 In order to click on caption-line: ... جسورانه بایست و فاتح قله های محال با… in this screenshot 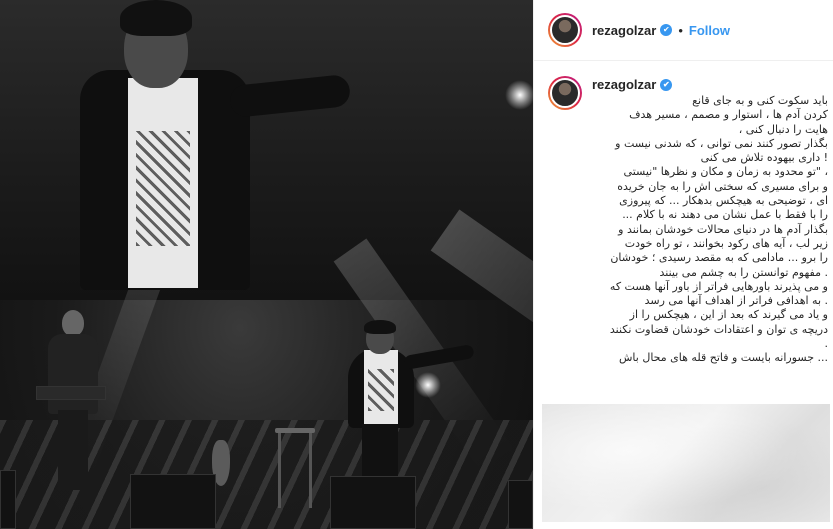, I will do `click(723, 358)`.